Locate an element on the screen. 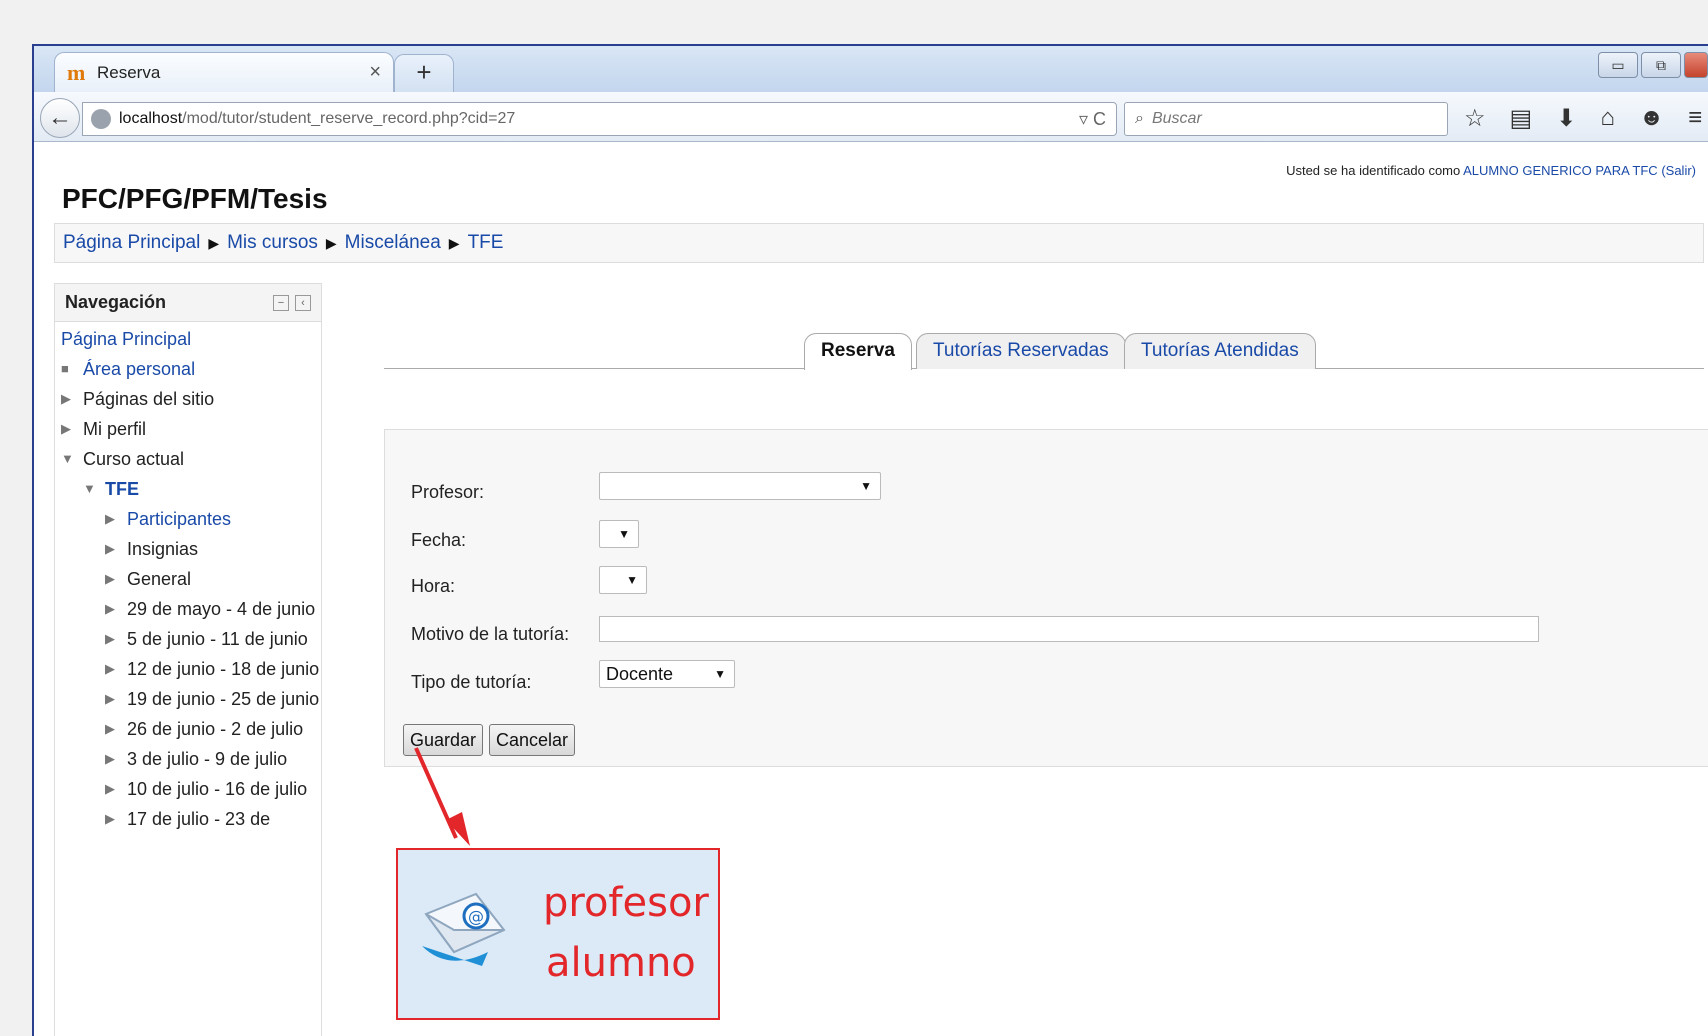 This screenshot has width=1708, height=1036. nav-item-week: ▶ 29 de mayo - 4 de junio is located at coordinates (191, 609).